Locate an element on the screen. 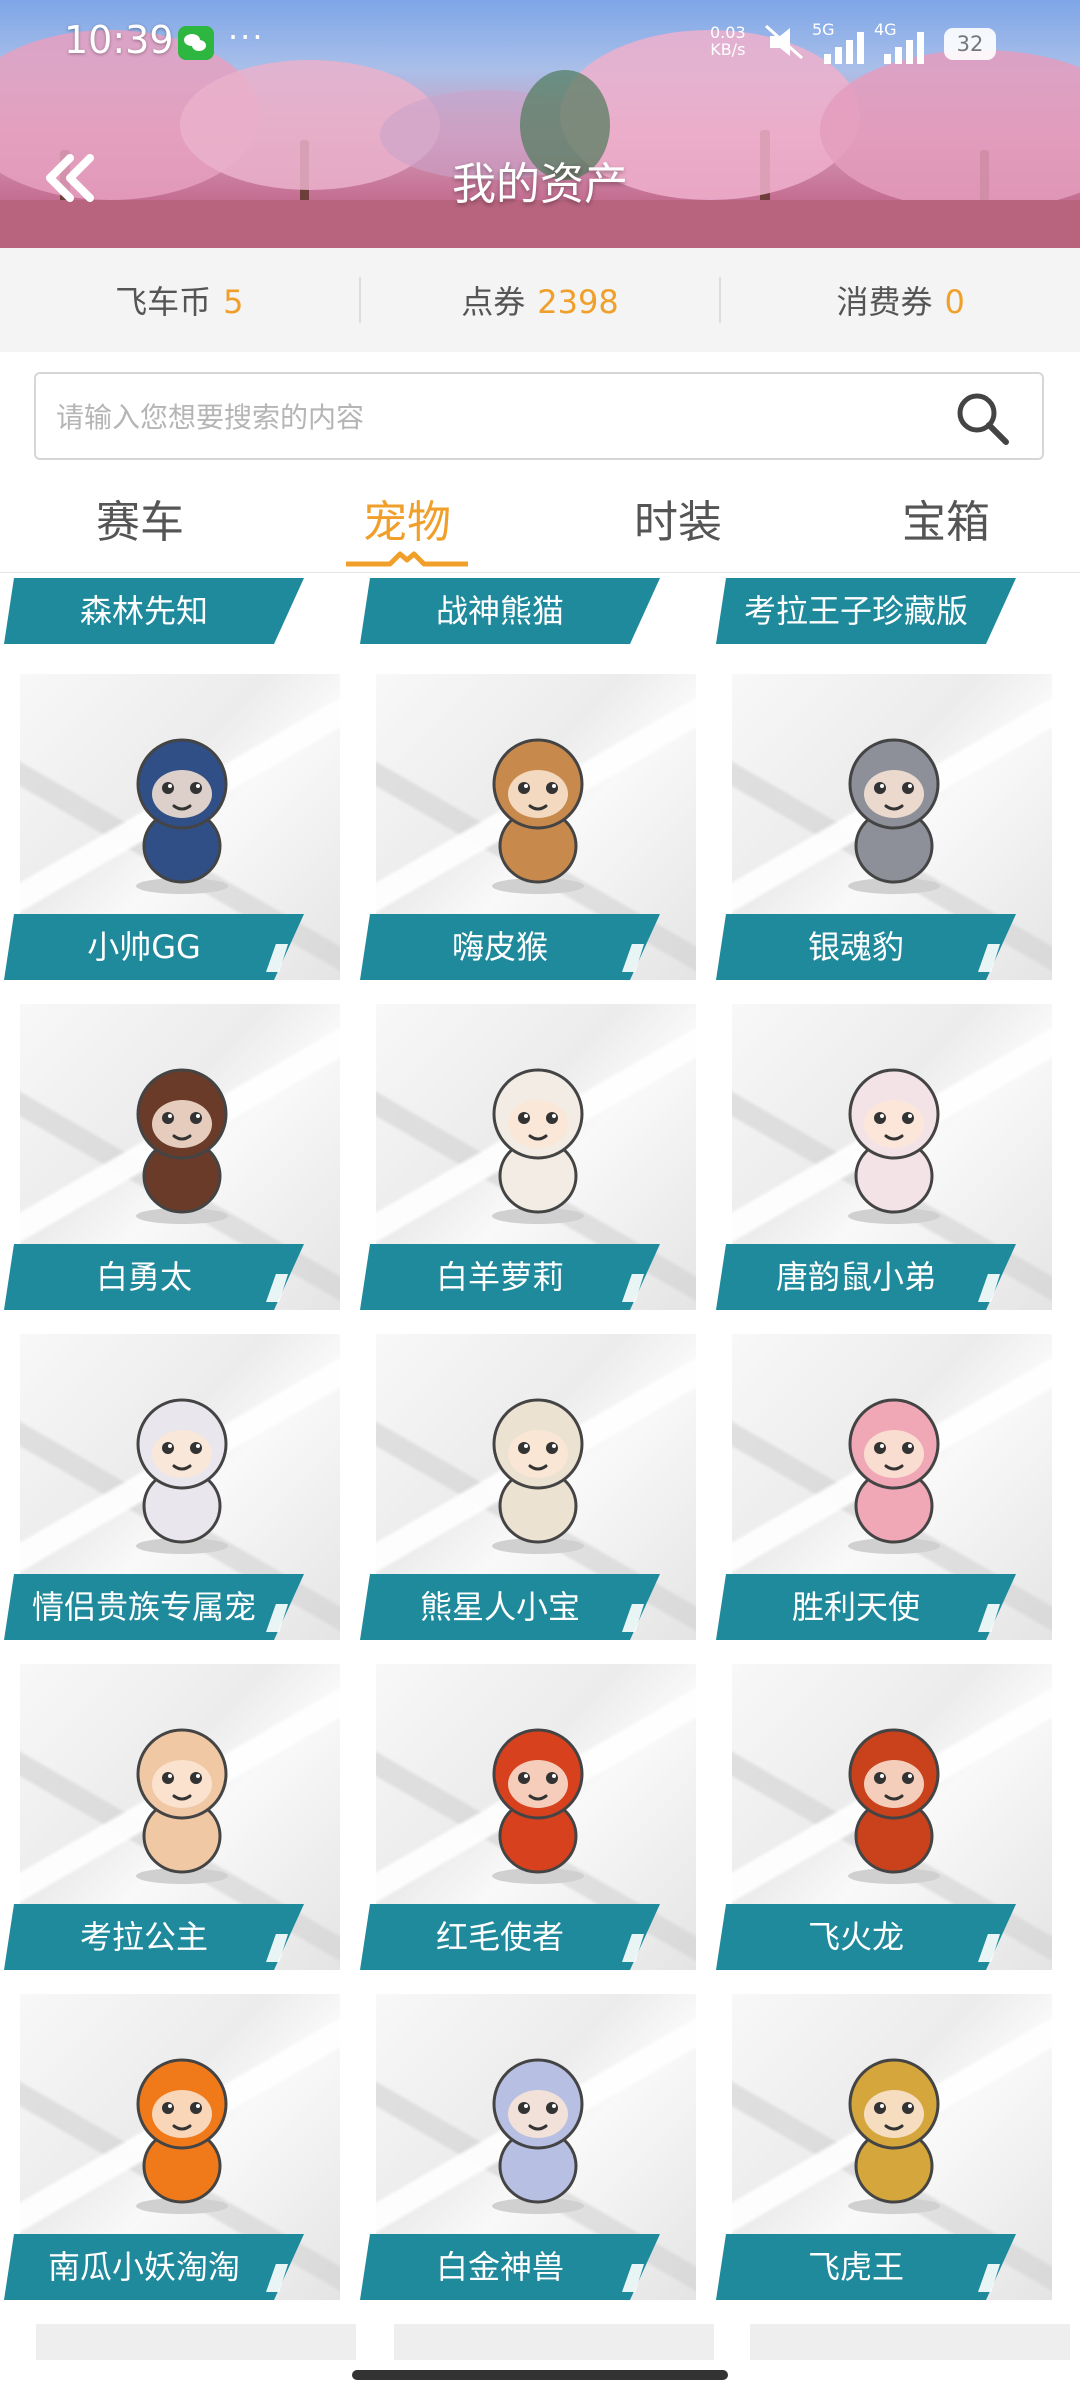 This screenshot has width=1080, height=2400. pet-card: 白羊萝莉 is located at coordinates (528, 1157).